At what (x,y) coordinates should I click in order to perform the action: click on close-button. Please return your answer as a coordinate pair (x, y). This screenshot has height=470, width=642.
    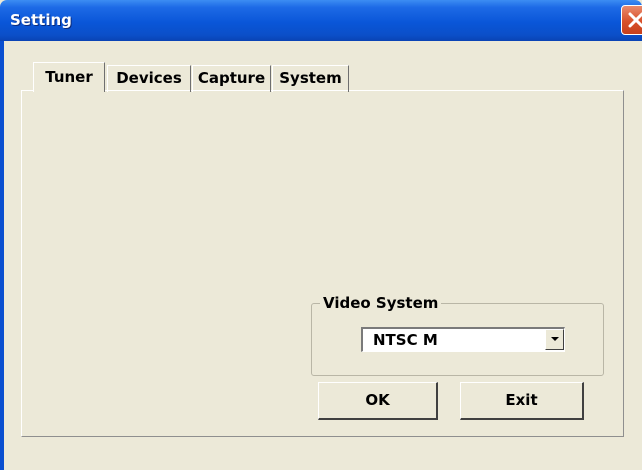
    Looking at the image, I should click on (631, 20).